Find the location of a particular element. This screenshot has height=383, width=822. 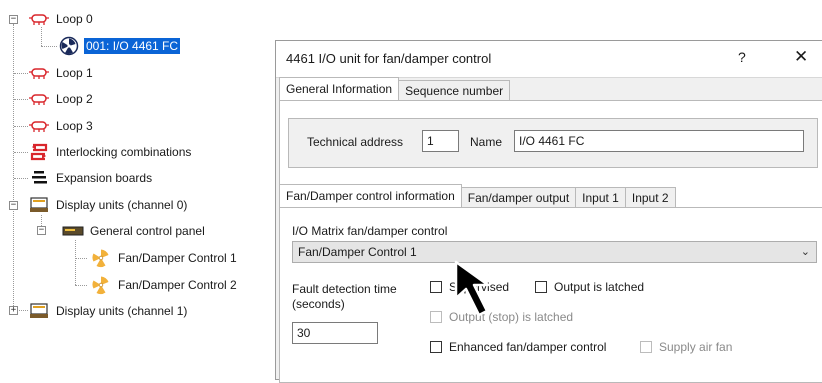

top-tab-bar: General Information Sequence number is located at coordinates (395, 88).